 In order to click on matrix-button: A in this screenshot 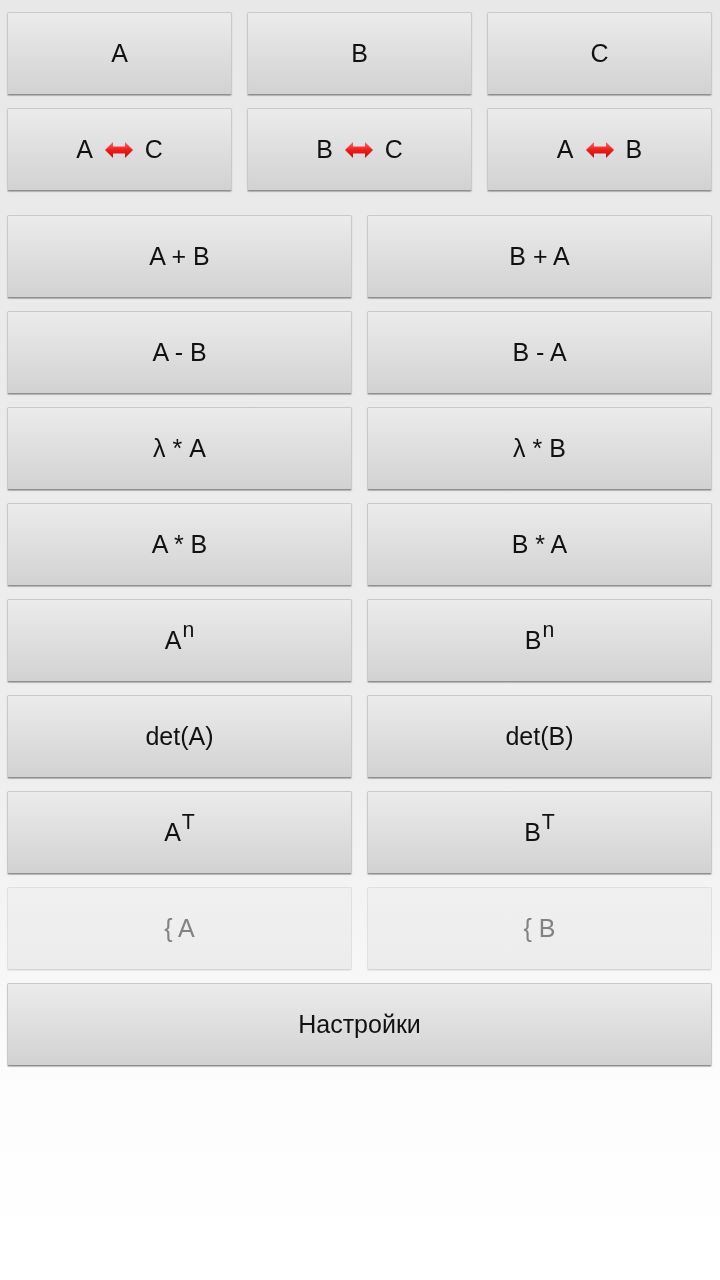, I will do `click(119, 53)`.